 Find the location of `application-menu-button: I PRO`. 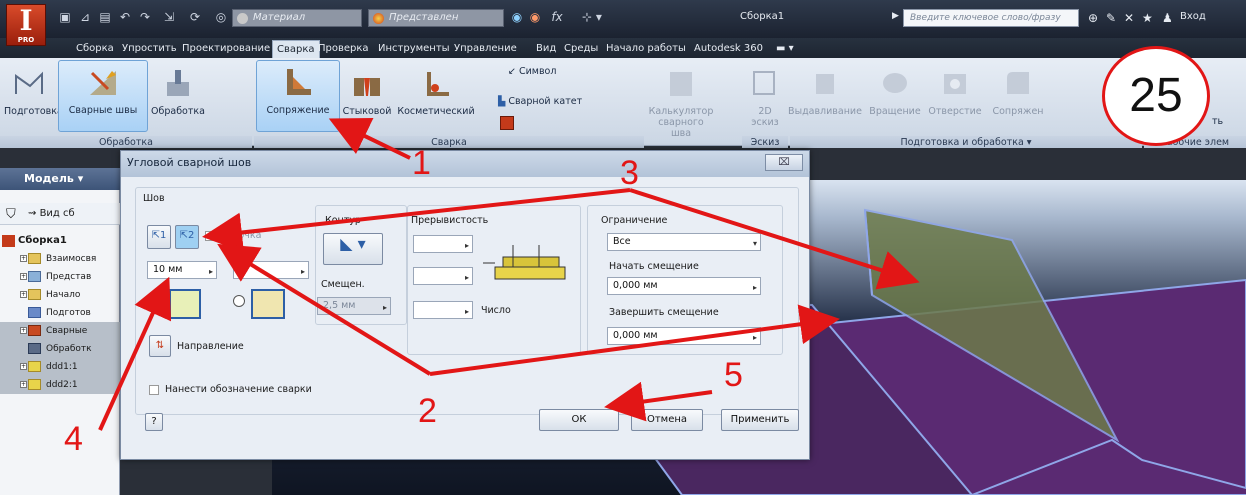

application-menu-button: I PRO is located at coordinates (26, 25).